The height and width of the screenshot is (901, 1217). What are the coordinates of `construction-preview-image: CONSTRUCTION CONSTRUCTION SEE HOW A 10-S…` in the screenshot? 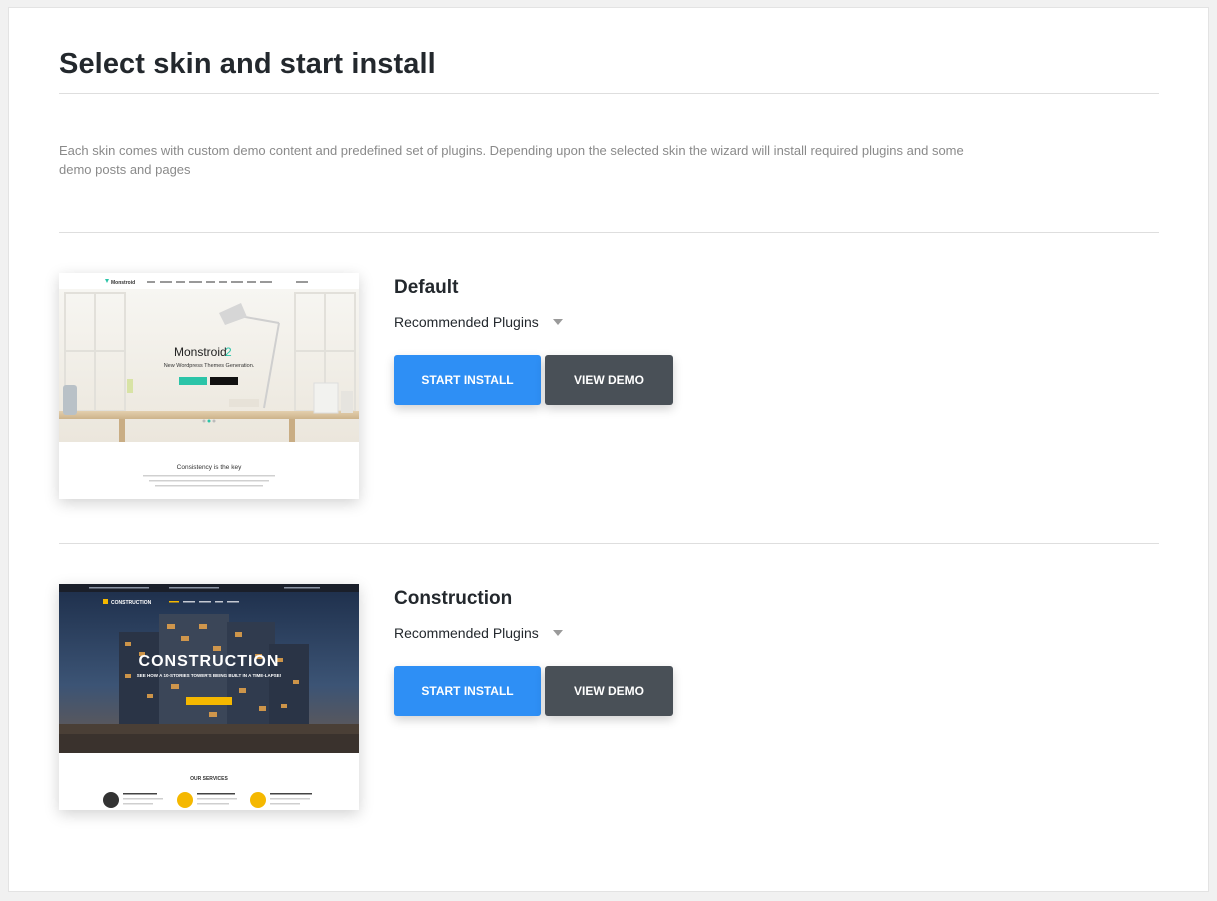 It's located at (209, 697).